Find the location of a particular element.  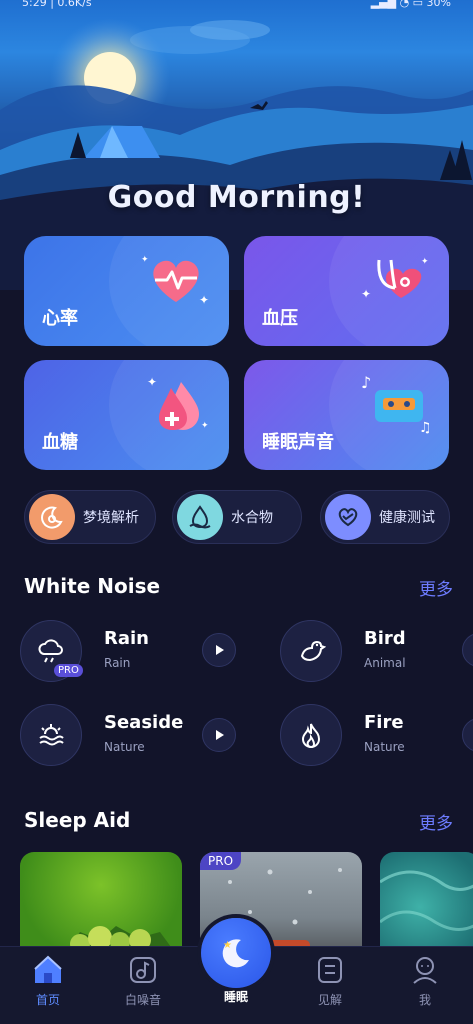

noise-item-fire: Fire Nature is located at coordinates (376, 736).